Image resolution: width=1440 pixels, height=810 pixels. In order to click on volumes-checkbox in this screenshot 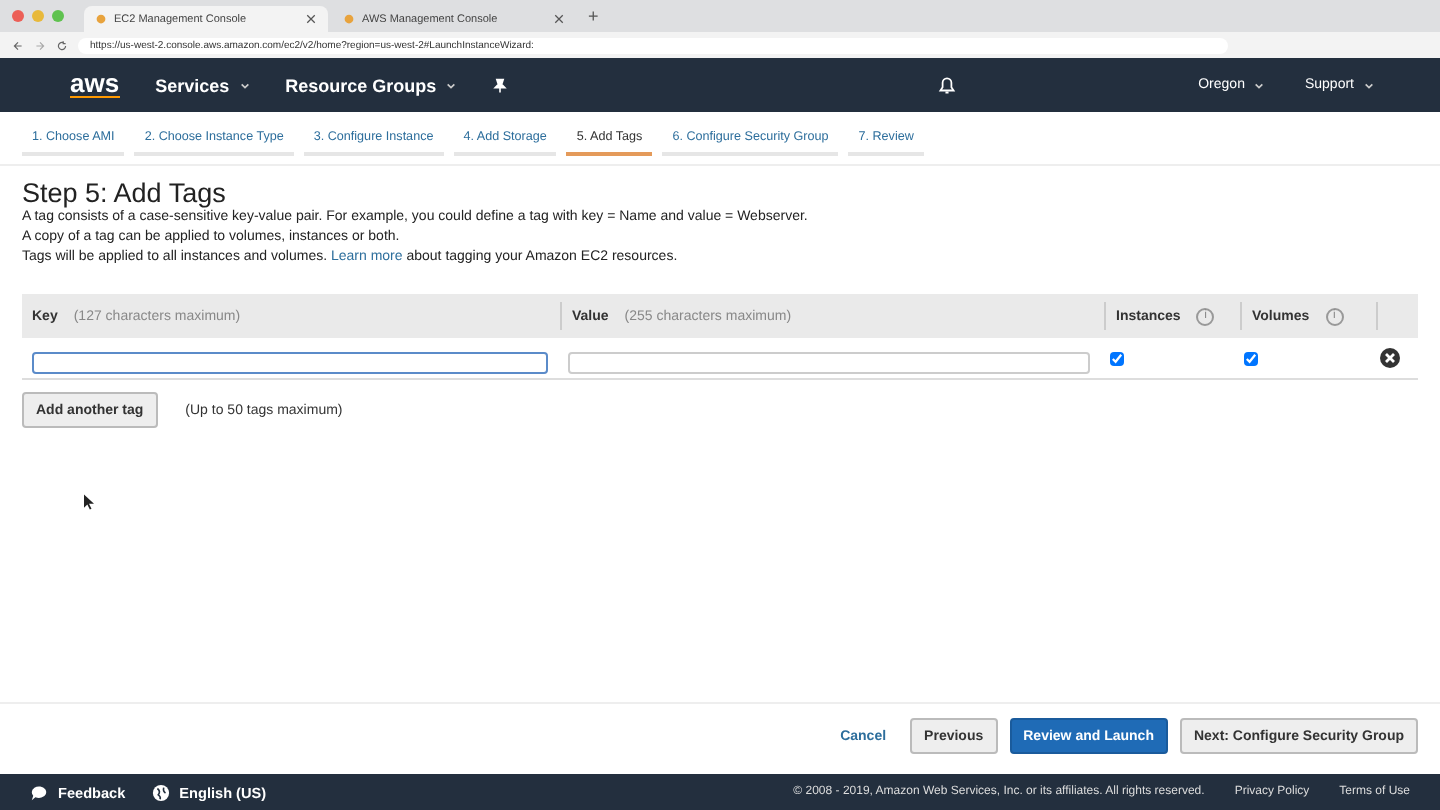, I will do `click(1251, 359)`.